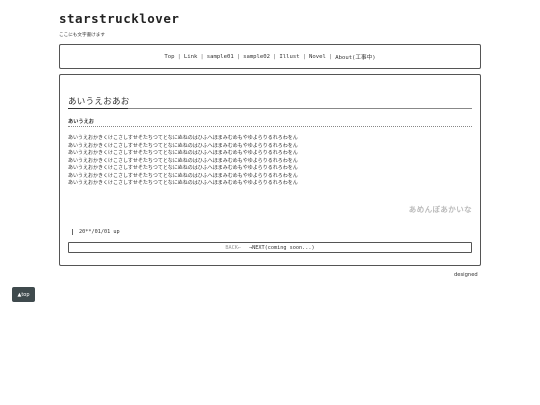  I want to click on nav-link-about: About(工事中), so click(355, 57).